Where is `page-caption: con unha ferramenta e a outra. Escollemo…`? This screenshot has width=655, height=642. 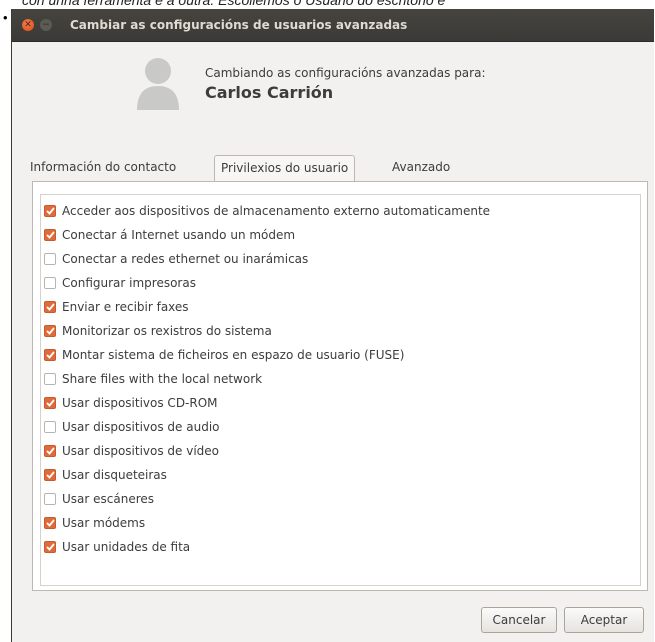 page-caption: con unha ferramenta e a outra. Escollemo… is located at coordinates (234, 4).